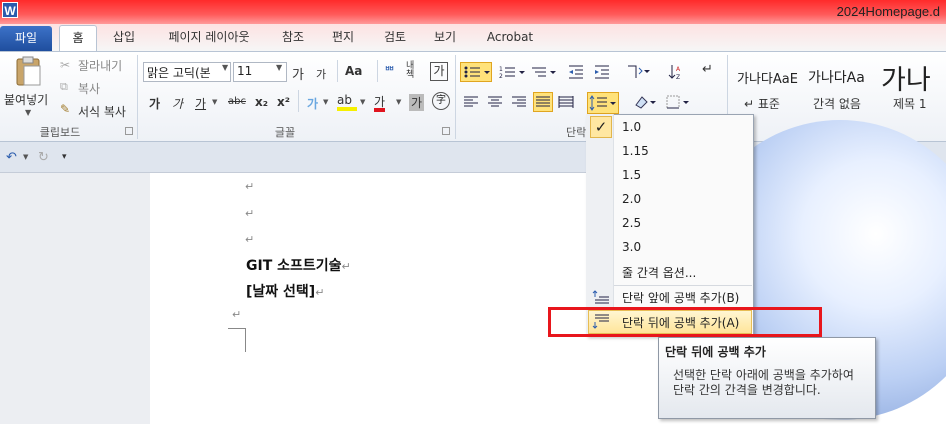 The image size is (946, 424). What do you see at coordinates (471, 103) in the screenshot?
I see `align-left-icon` at bounding box center [471, 103].